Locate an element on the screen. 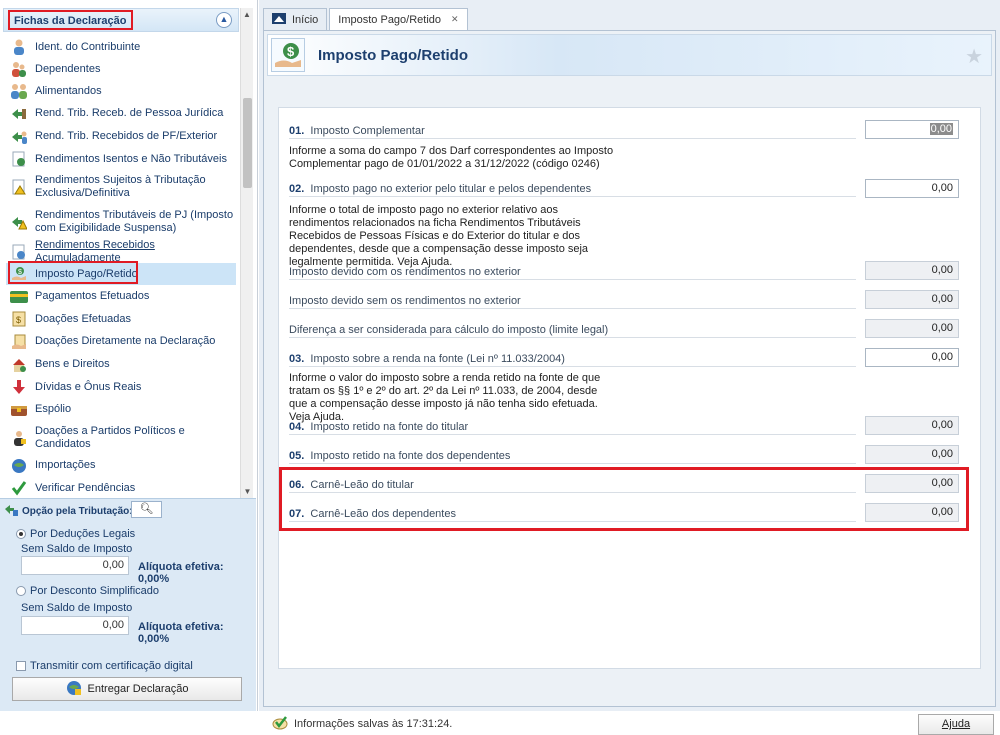  imports-icon is located at coordinates (19, 466).